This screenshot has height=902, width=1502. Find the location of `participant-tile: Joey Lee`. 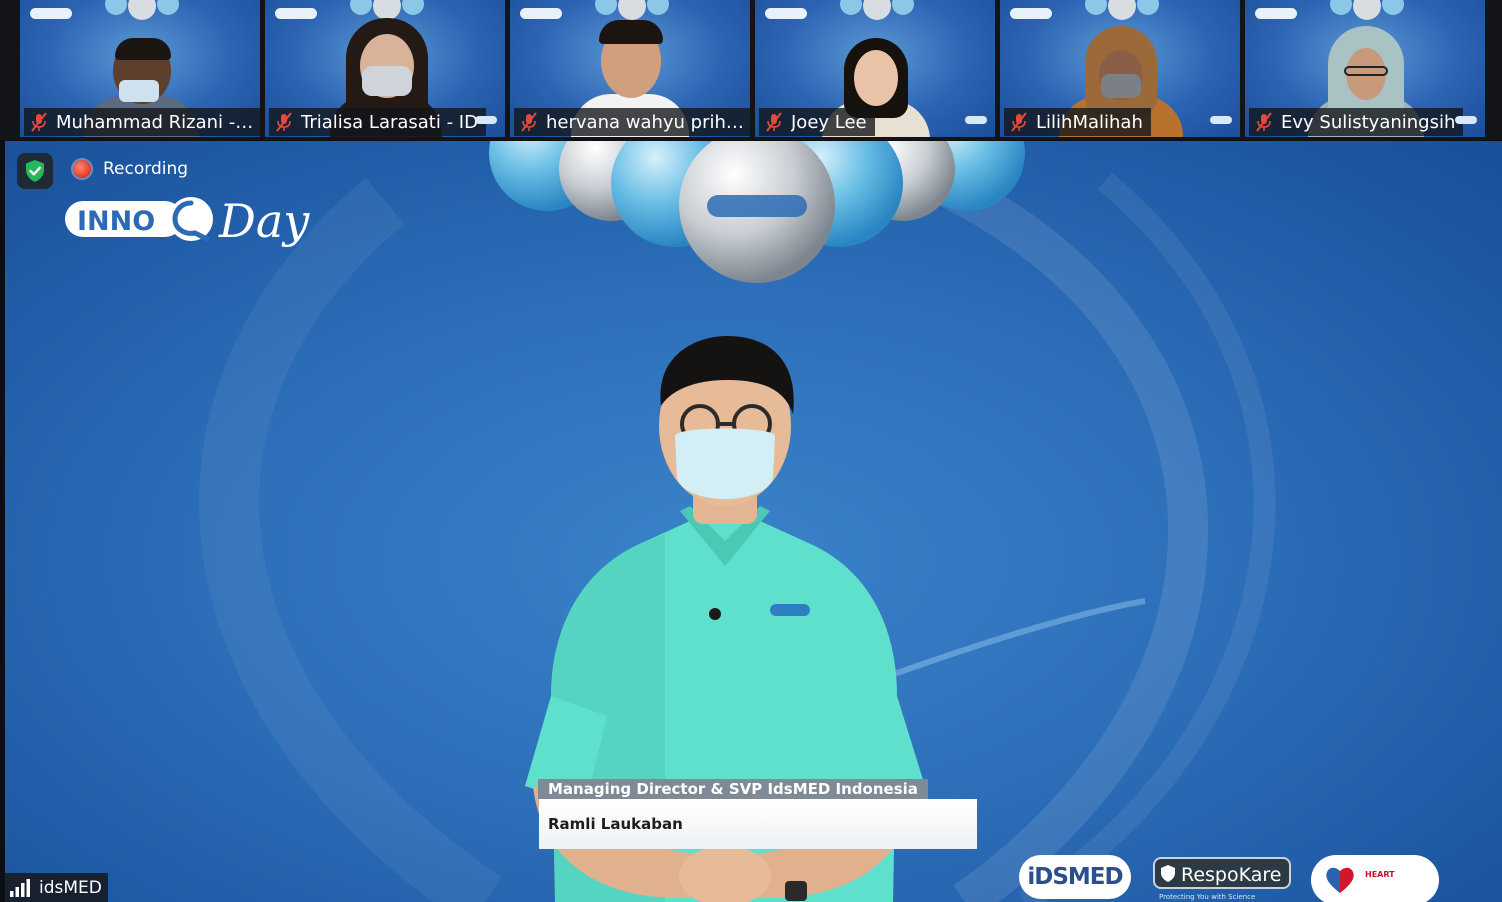

participant-tile: Joey Lee is located at coordinates (875, 68).